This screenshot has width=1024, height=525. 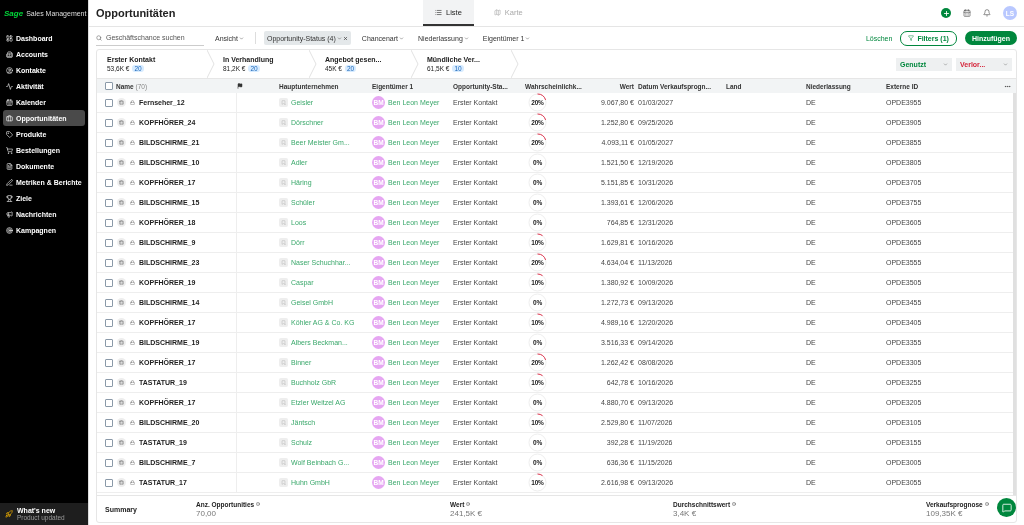 What do you see at coordinates (9, 514) in the screenshot?
I see `rocket-icon` at bounding box center [9, 514].